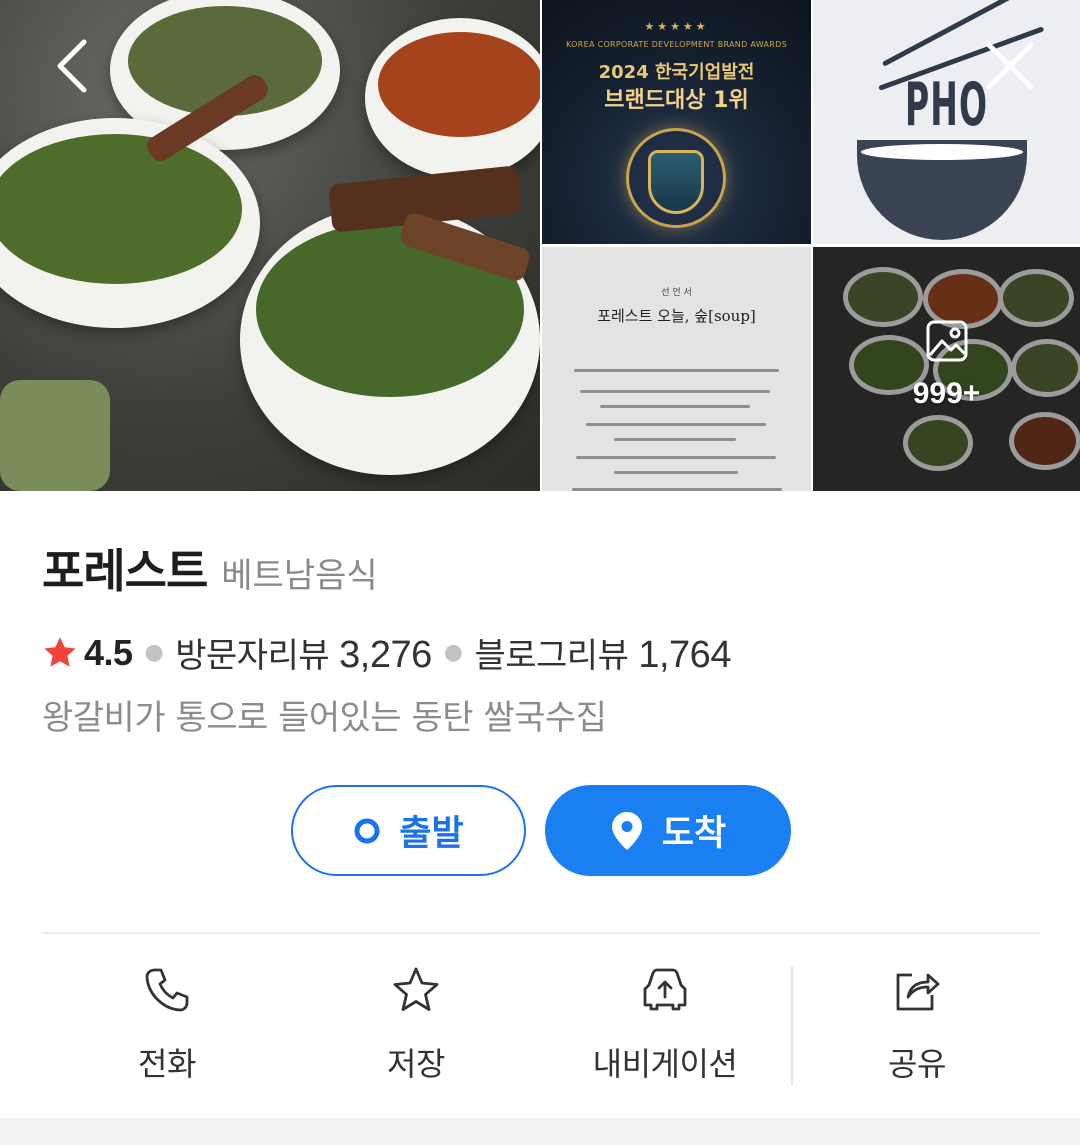  What do you see at coordinates (551, 656) in the screenshot?
I see `blog-review-label: 블로그리뷰` at bounding box center [551, 656].